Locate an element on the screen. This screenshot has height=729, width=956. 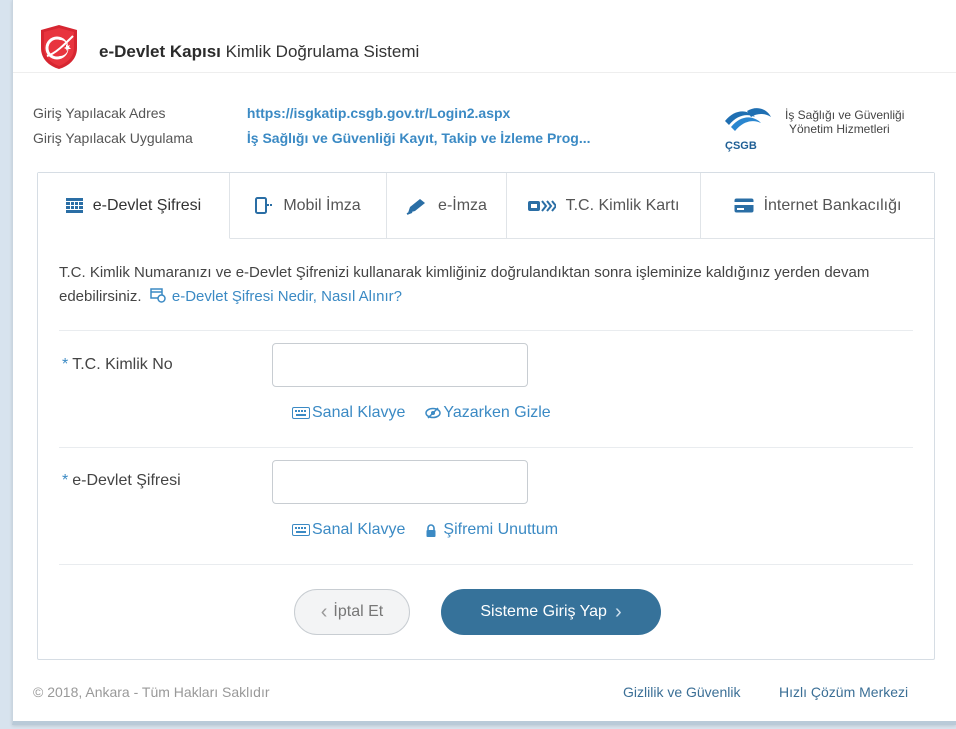
submit-button-label: Sisteme Giriş Yap is located at coordinates (543, 611).